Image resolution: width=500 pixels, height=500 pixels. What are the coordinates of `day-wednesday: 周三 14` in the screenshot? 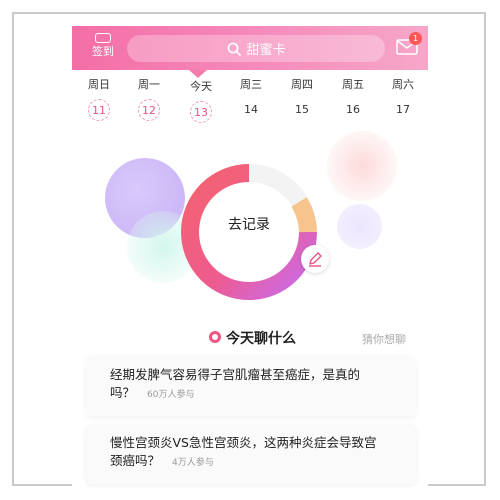 It's located at (251, 99).